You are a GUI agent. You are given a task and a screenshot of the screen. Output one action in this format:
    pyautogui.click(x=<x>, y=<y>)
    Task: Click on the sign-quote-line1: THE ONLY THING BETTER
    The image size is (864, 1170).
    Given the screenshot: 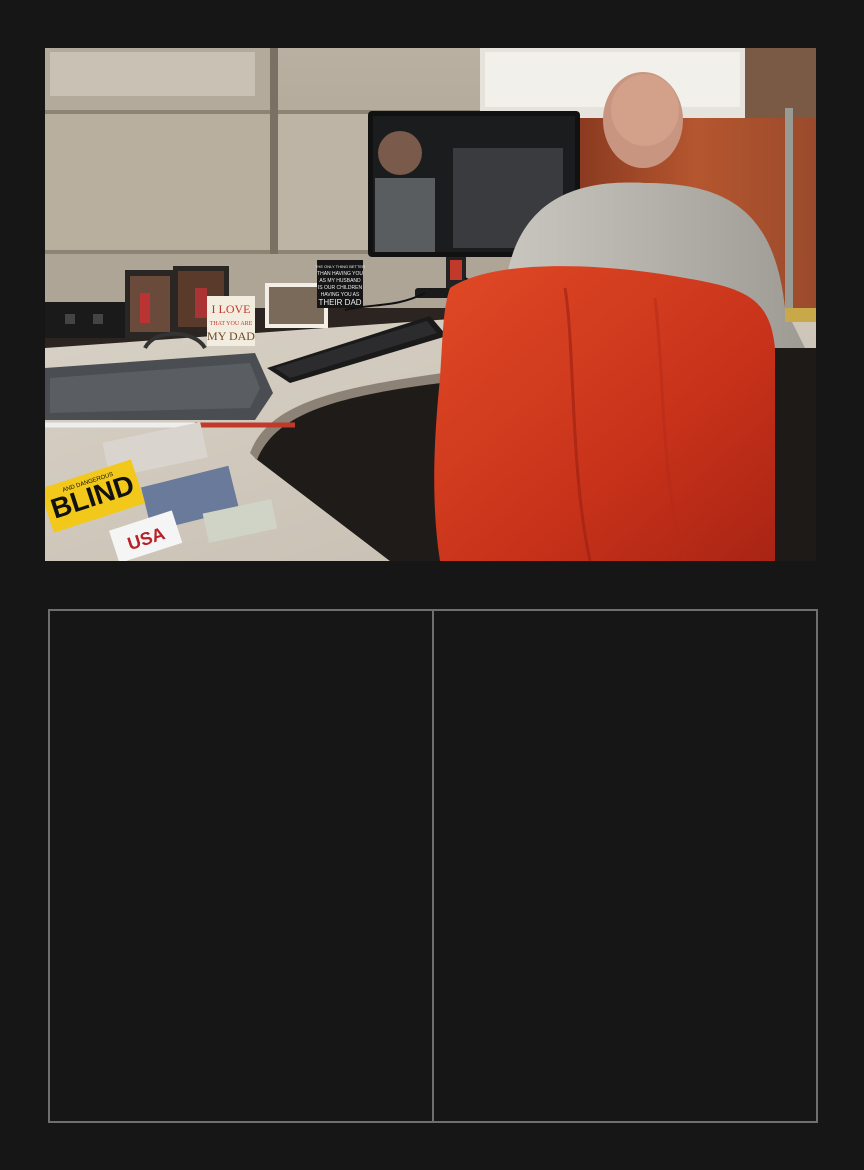 What is the action you would take?
    pyautogui.click(x=340, y=266)
    